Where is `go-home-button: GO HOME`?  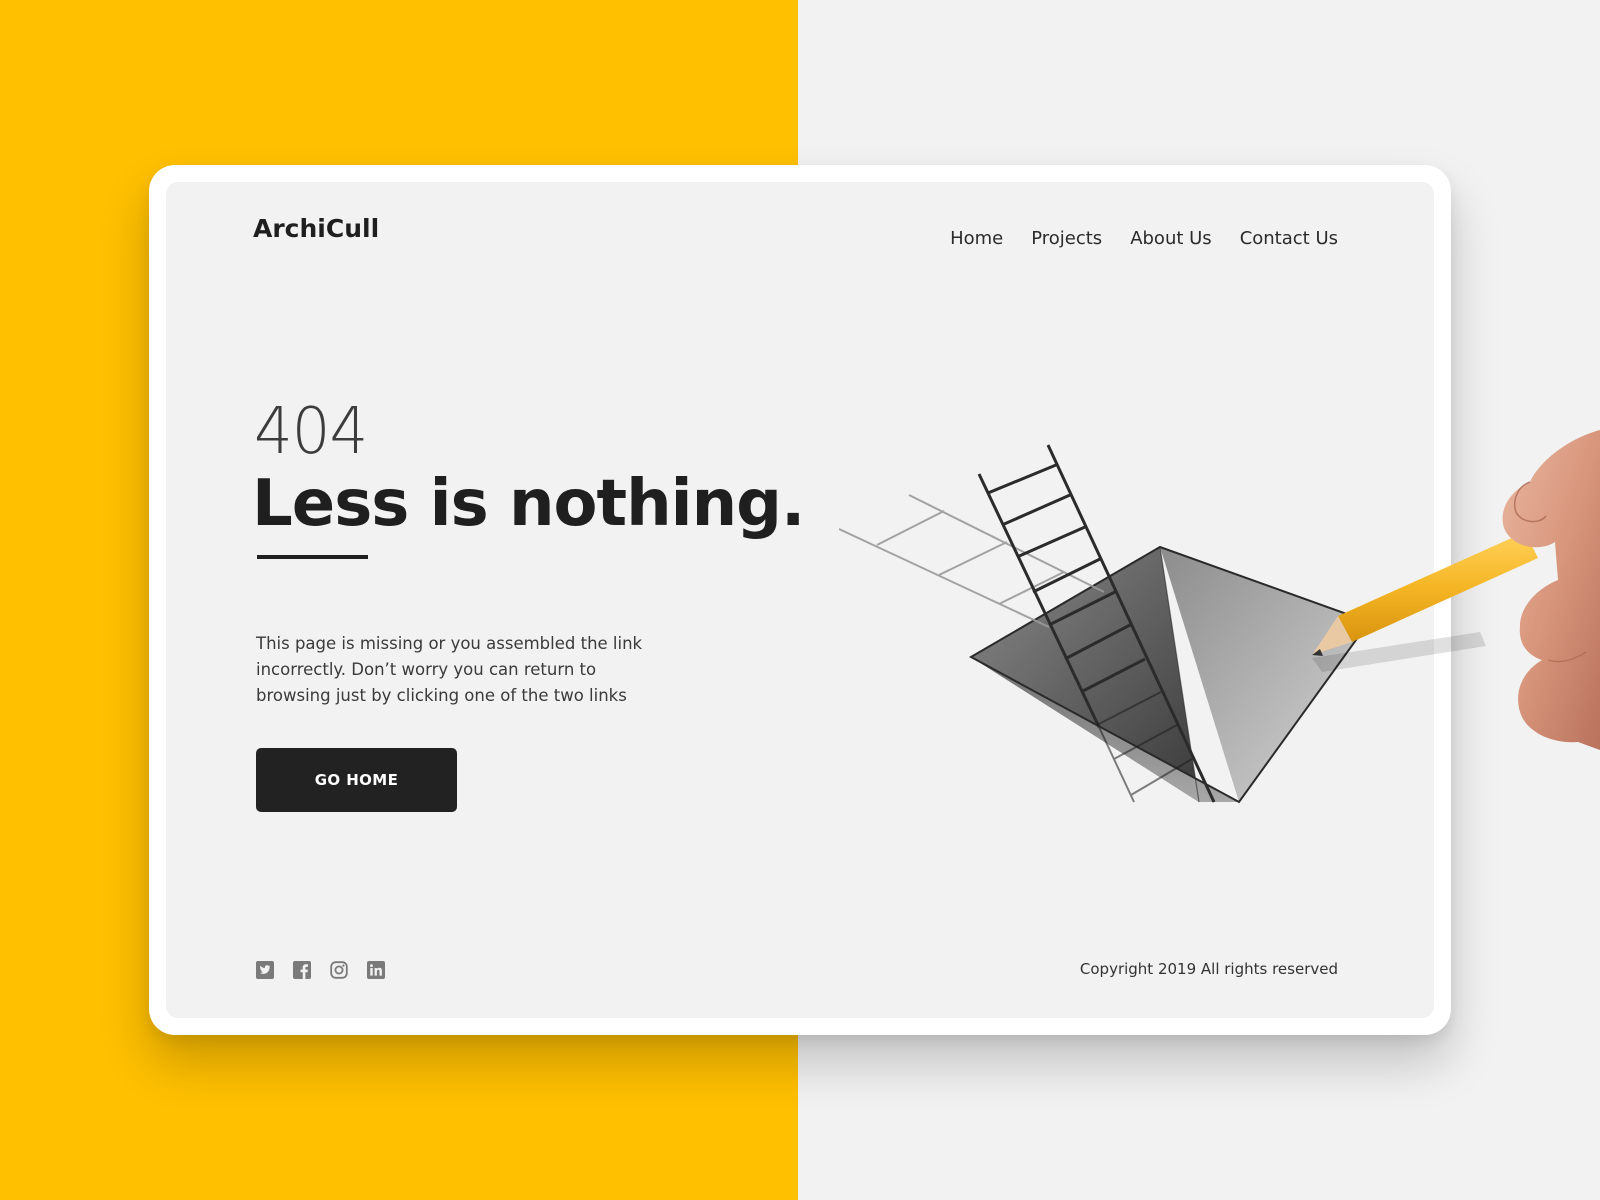 go-home-button: GO HOME is located at coordinates (356, 780).